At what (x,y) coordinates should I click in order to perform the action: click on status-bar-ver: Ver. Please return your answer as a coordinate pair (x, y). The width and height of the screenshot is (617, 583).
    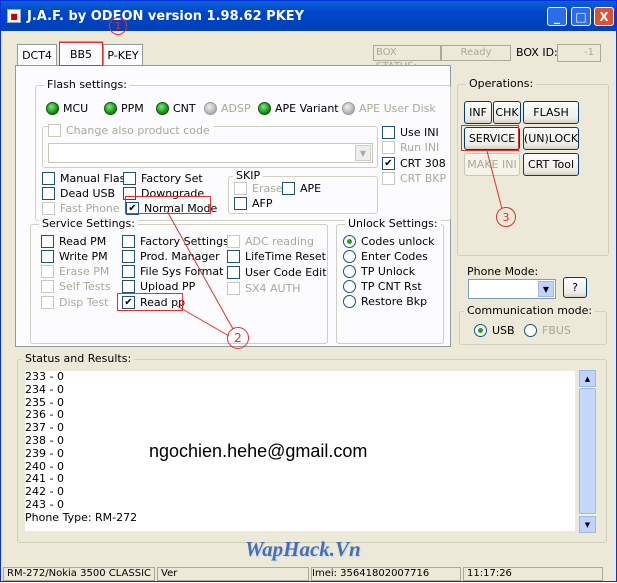
    Looking at the image, I should click on (233, 574).